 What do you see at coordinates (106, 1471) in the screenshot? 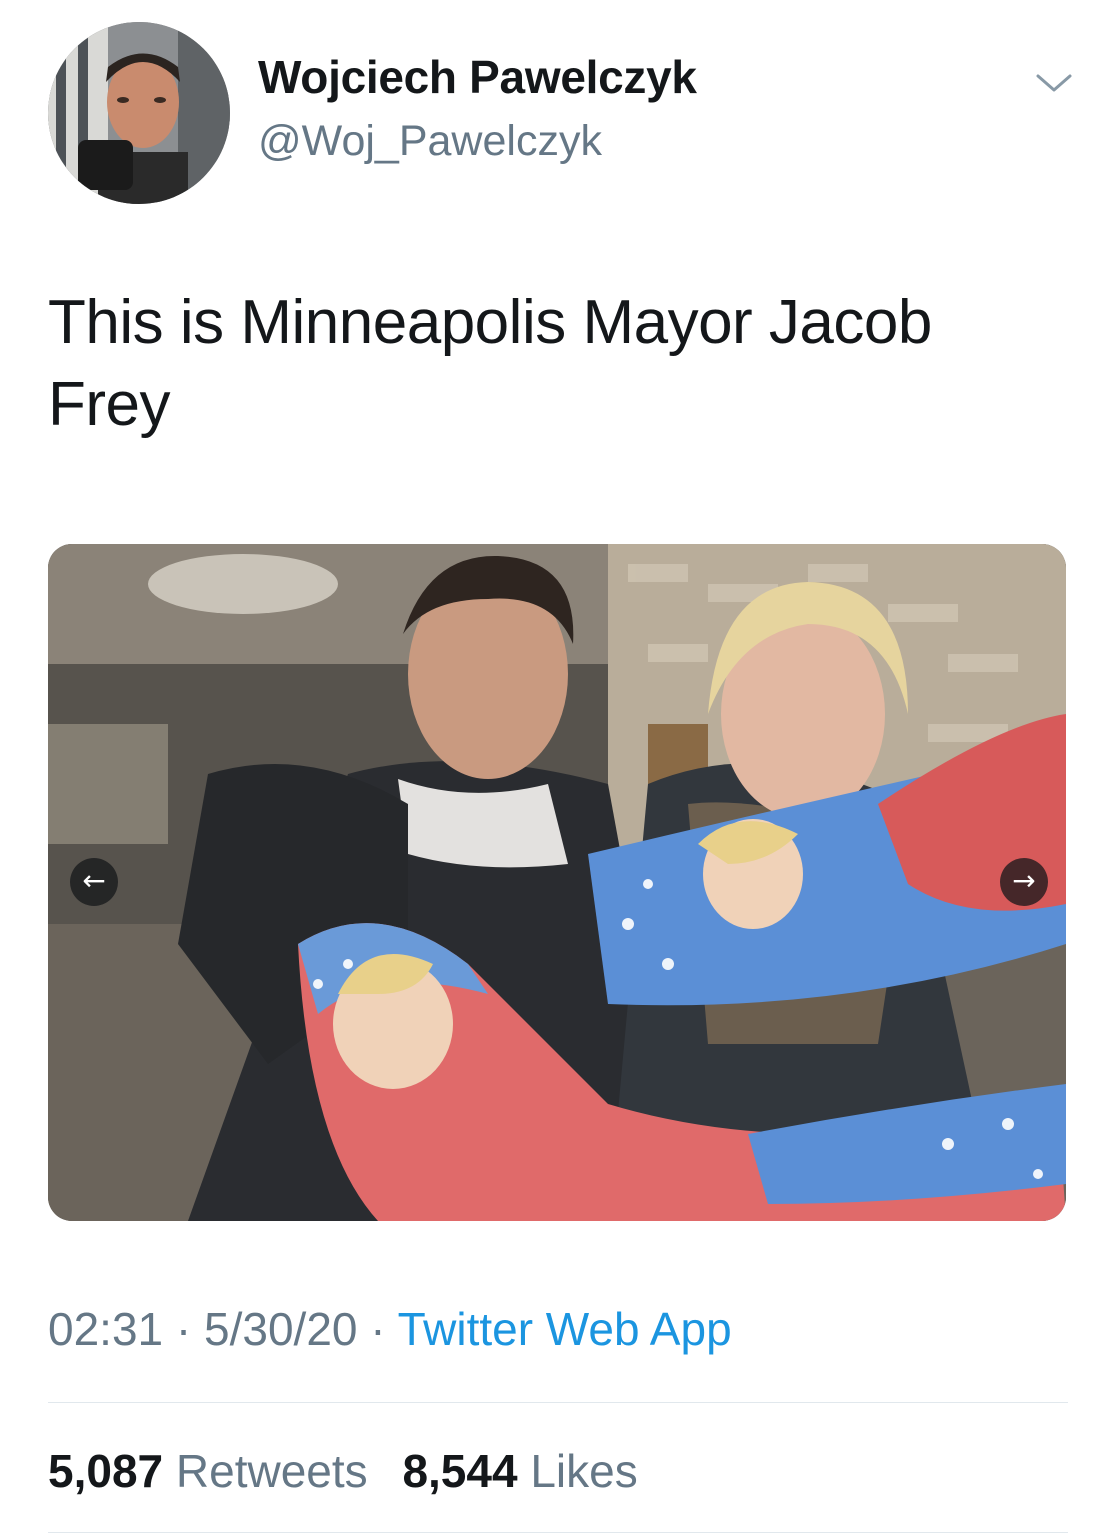
I see `retweets-count: 5,087` at bounding box center [106, 1471].